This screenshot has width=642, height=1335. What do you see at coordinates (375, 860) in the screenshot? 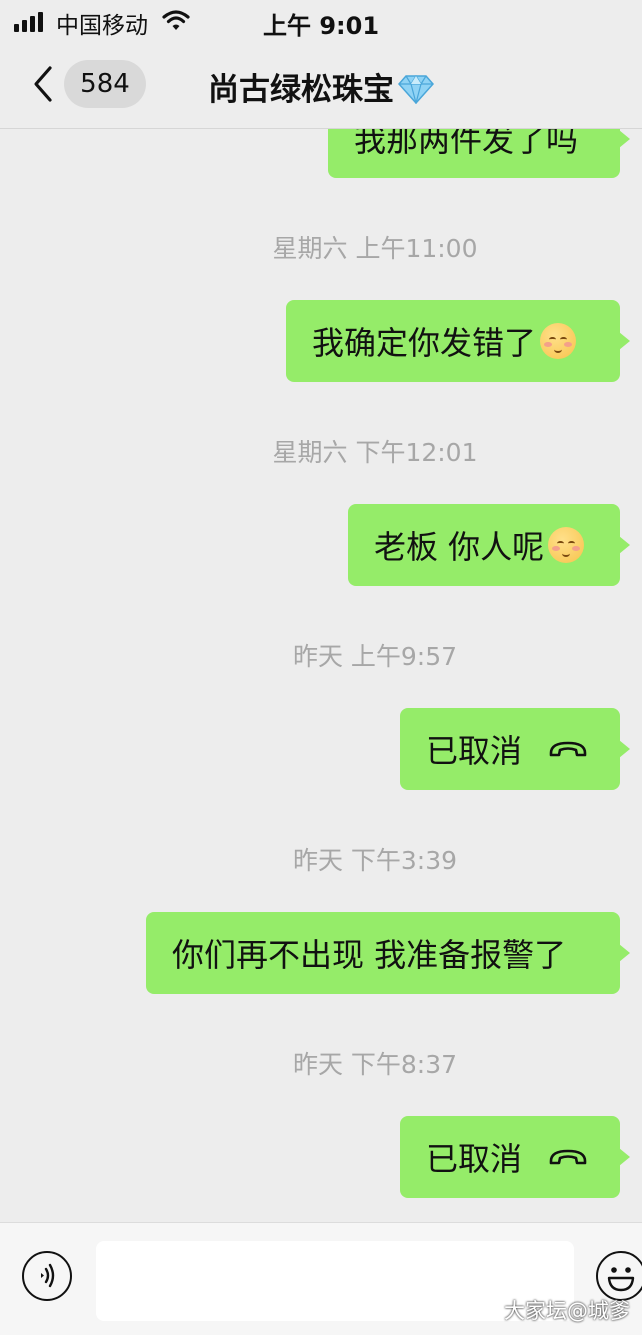
I see `timestamp: 昨天 下午3:39` at bounding box center [375, 860].